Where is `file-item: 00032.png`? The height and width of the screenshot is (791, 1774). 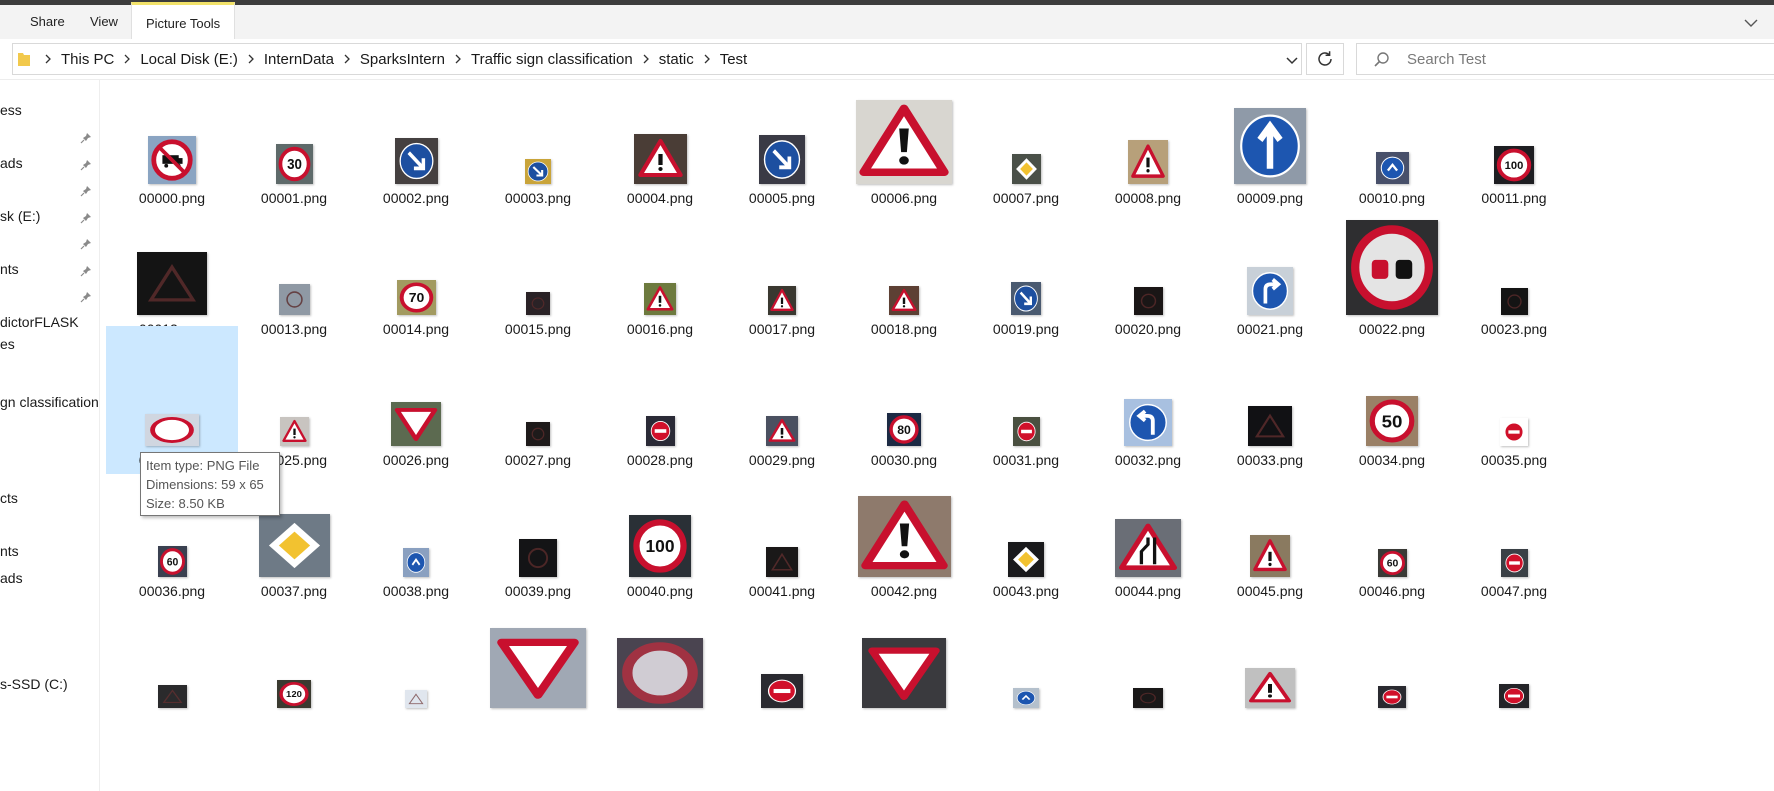 file-item: 00032.png is located at coordinates (1148, 400).